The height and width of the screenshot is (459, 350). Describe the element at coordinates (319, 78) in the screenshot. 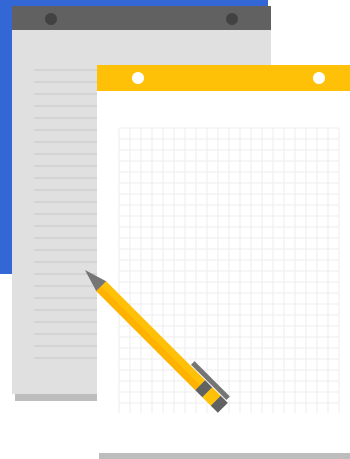

I see `grid-paper-hole-right` at that location.